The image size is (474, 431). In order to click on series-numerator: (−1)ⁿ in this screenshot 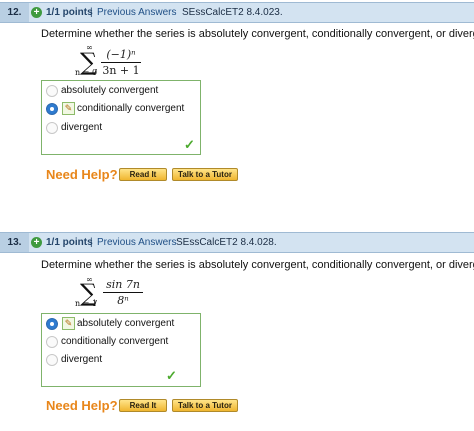, I will do `click(121, 54)`.